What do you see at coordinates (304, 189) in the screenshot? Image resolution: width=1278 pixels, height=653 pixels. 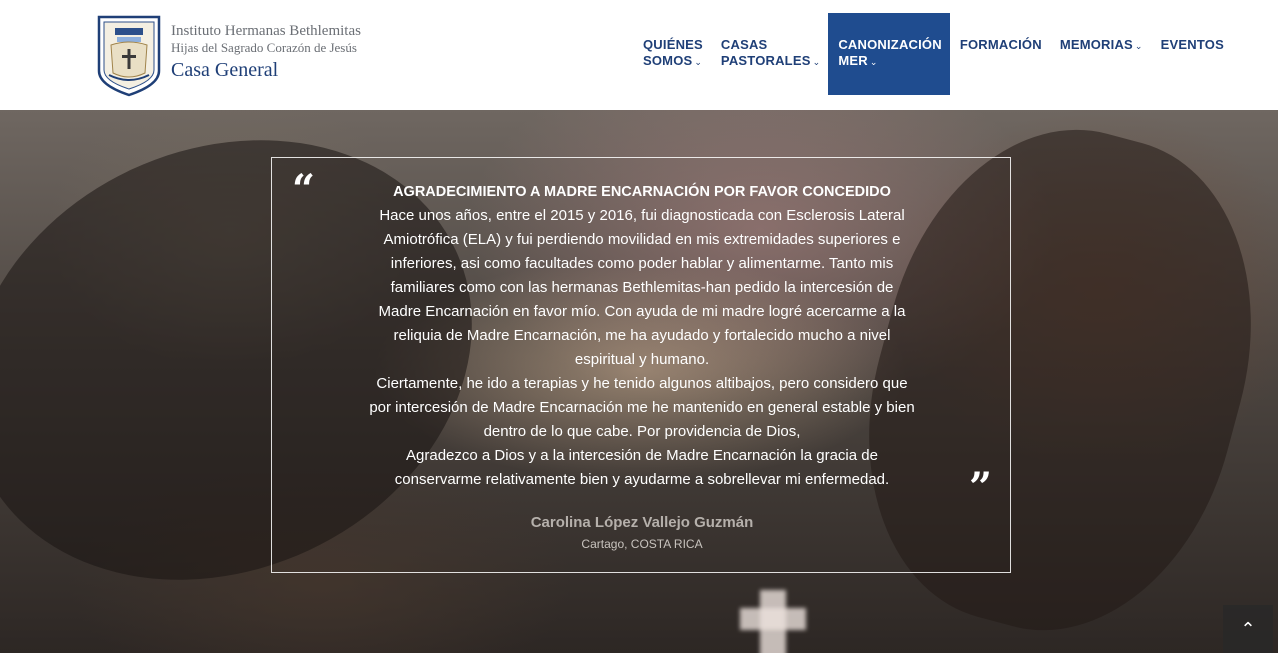 I see `open-quote-icon: “` at bounding box center [304, 189].